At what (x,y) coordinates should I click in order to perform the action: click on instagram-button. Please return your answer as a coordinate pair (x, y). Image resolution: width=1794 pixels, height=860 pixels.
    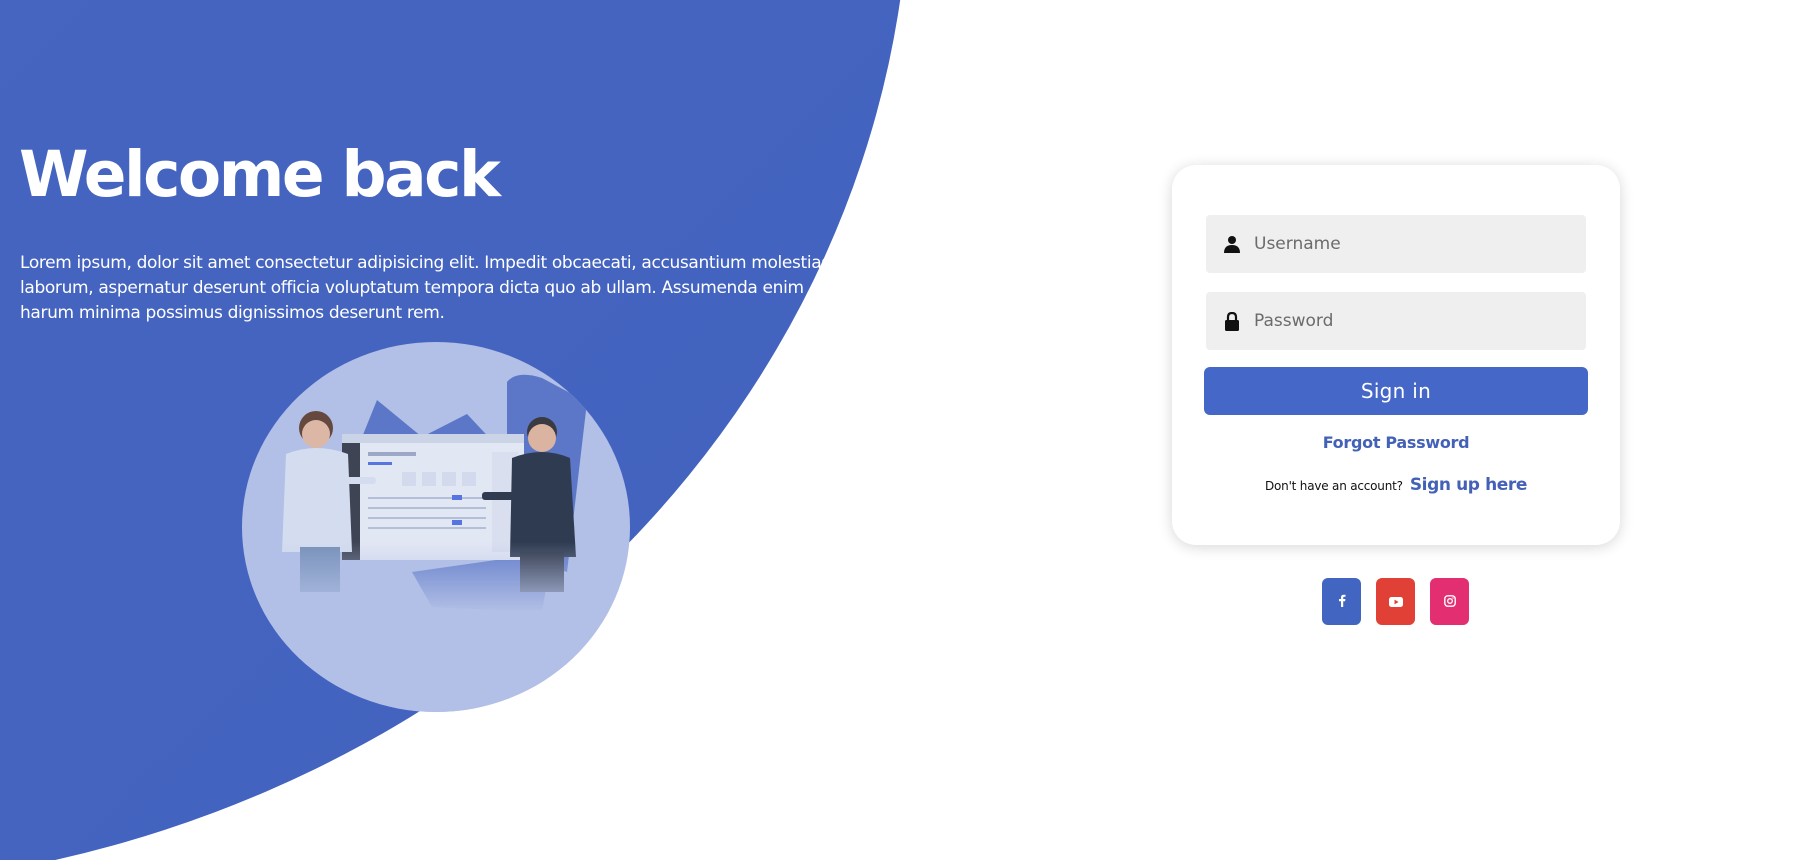
    Looking at the image, I should click on (1449, 601).